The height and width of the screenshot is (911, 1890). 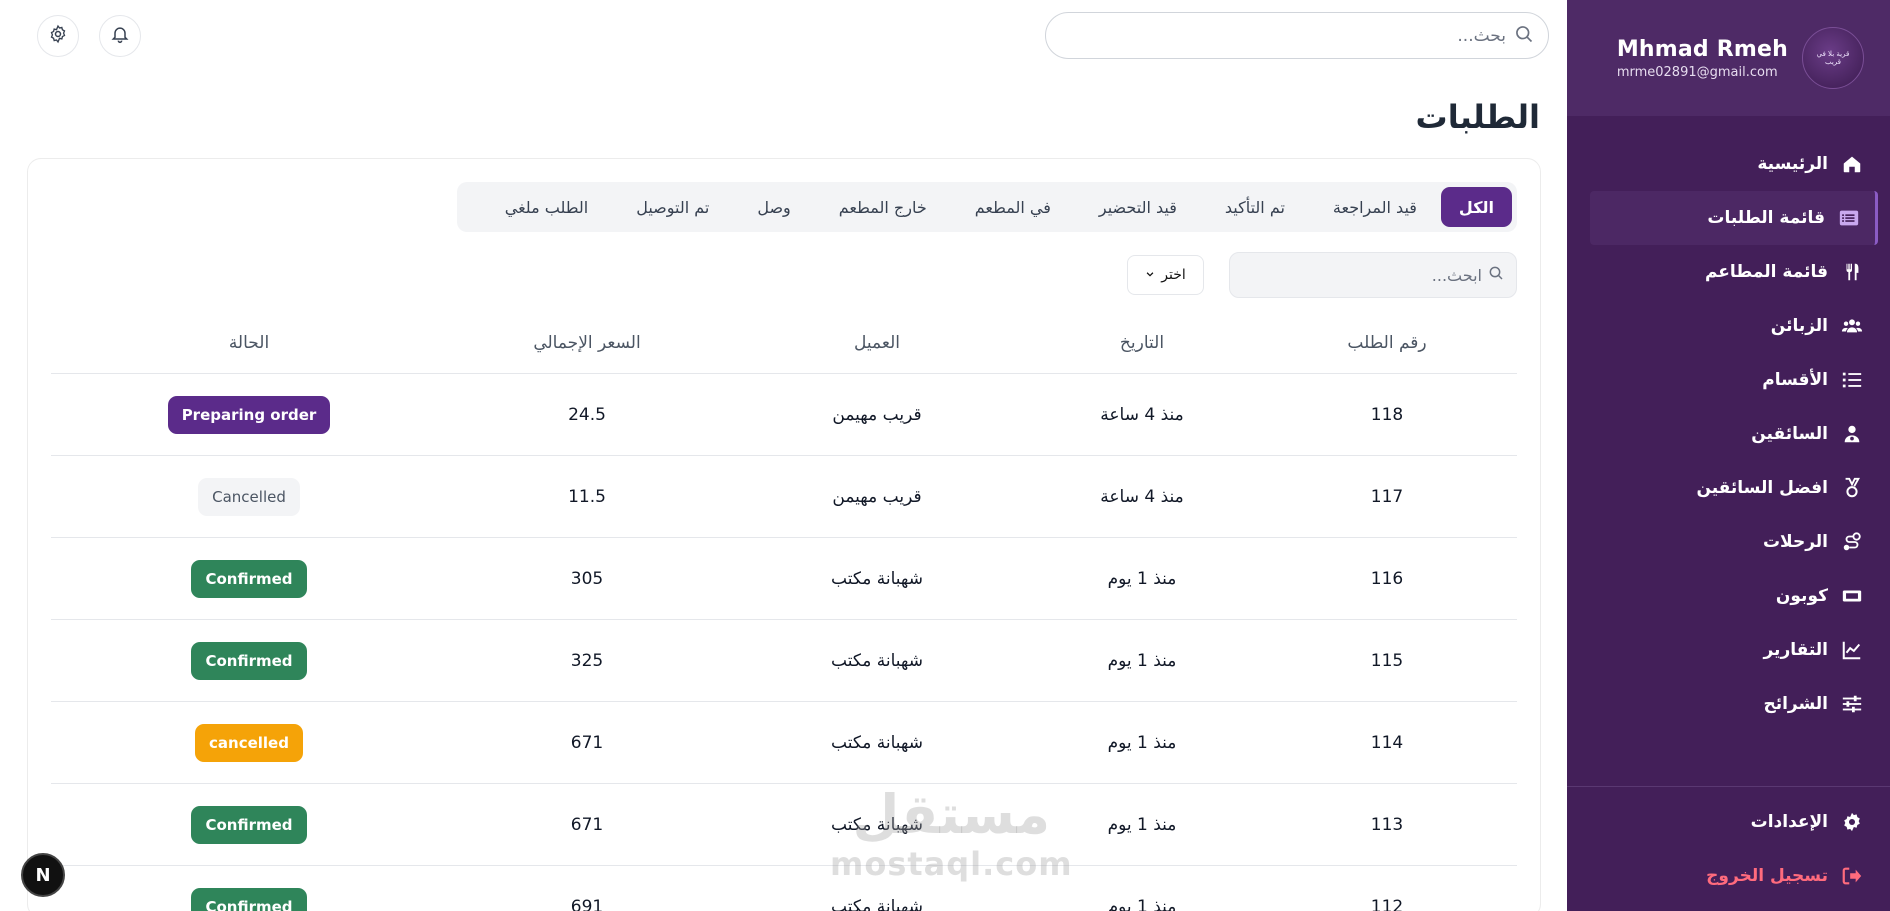 I want to click on chart-icon, so click(x=1852, y=650).